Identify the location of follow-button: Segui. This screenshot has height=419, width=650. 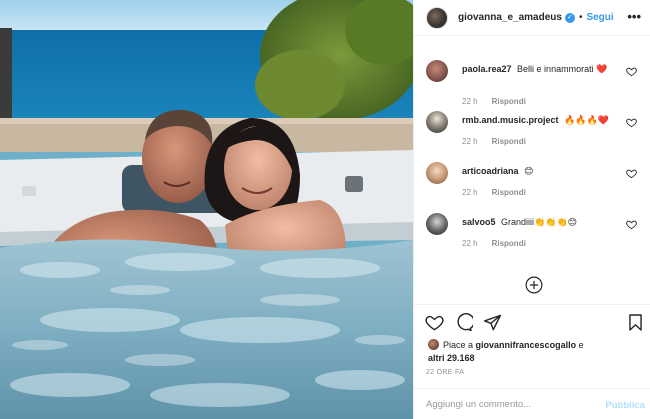
(599, 17).